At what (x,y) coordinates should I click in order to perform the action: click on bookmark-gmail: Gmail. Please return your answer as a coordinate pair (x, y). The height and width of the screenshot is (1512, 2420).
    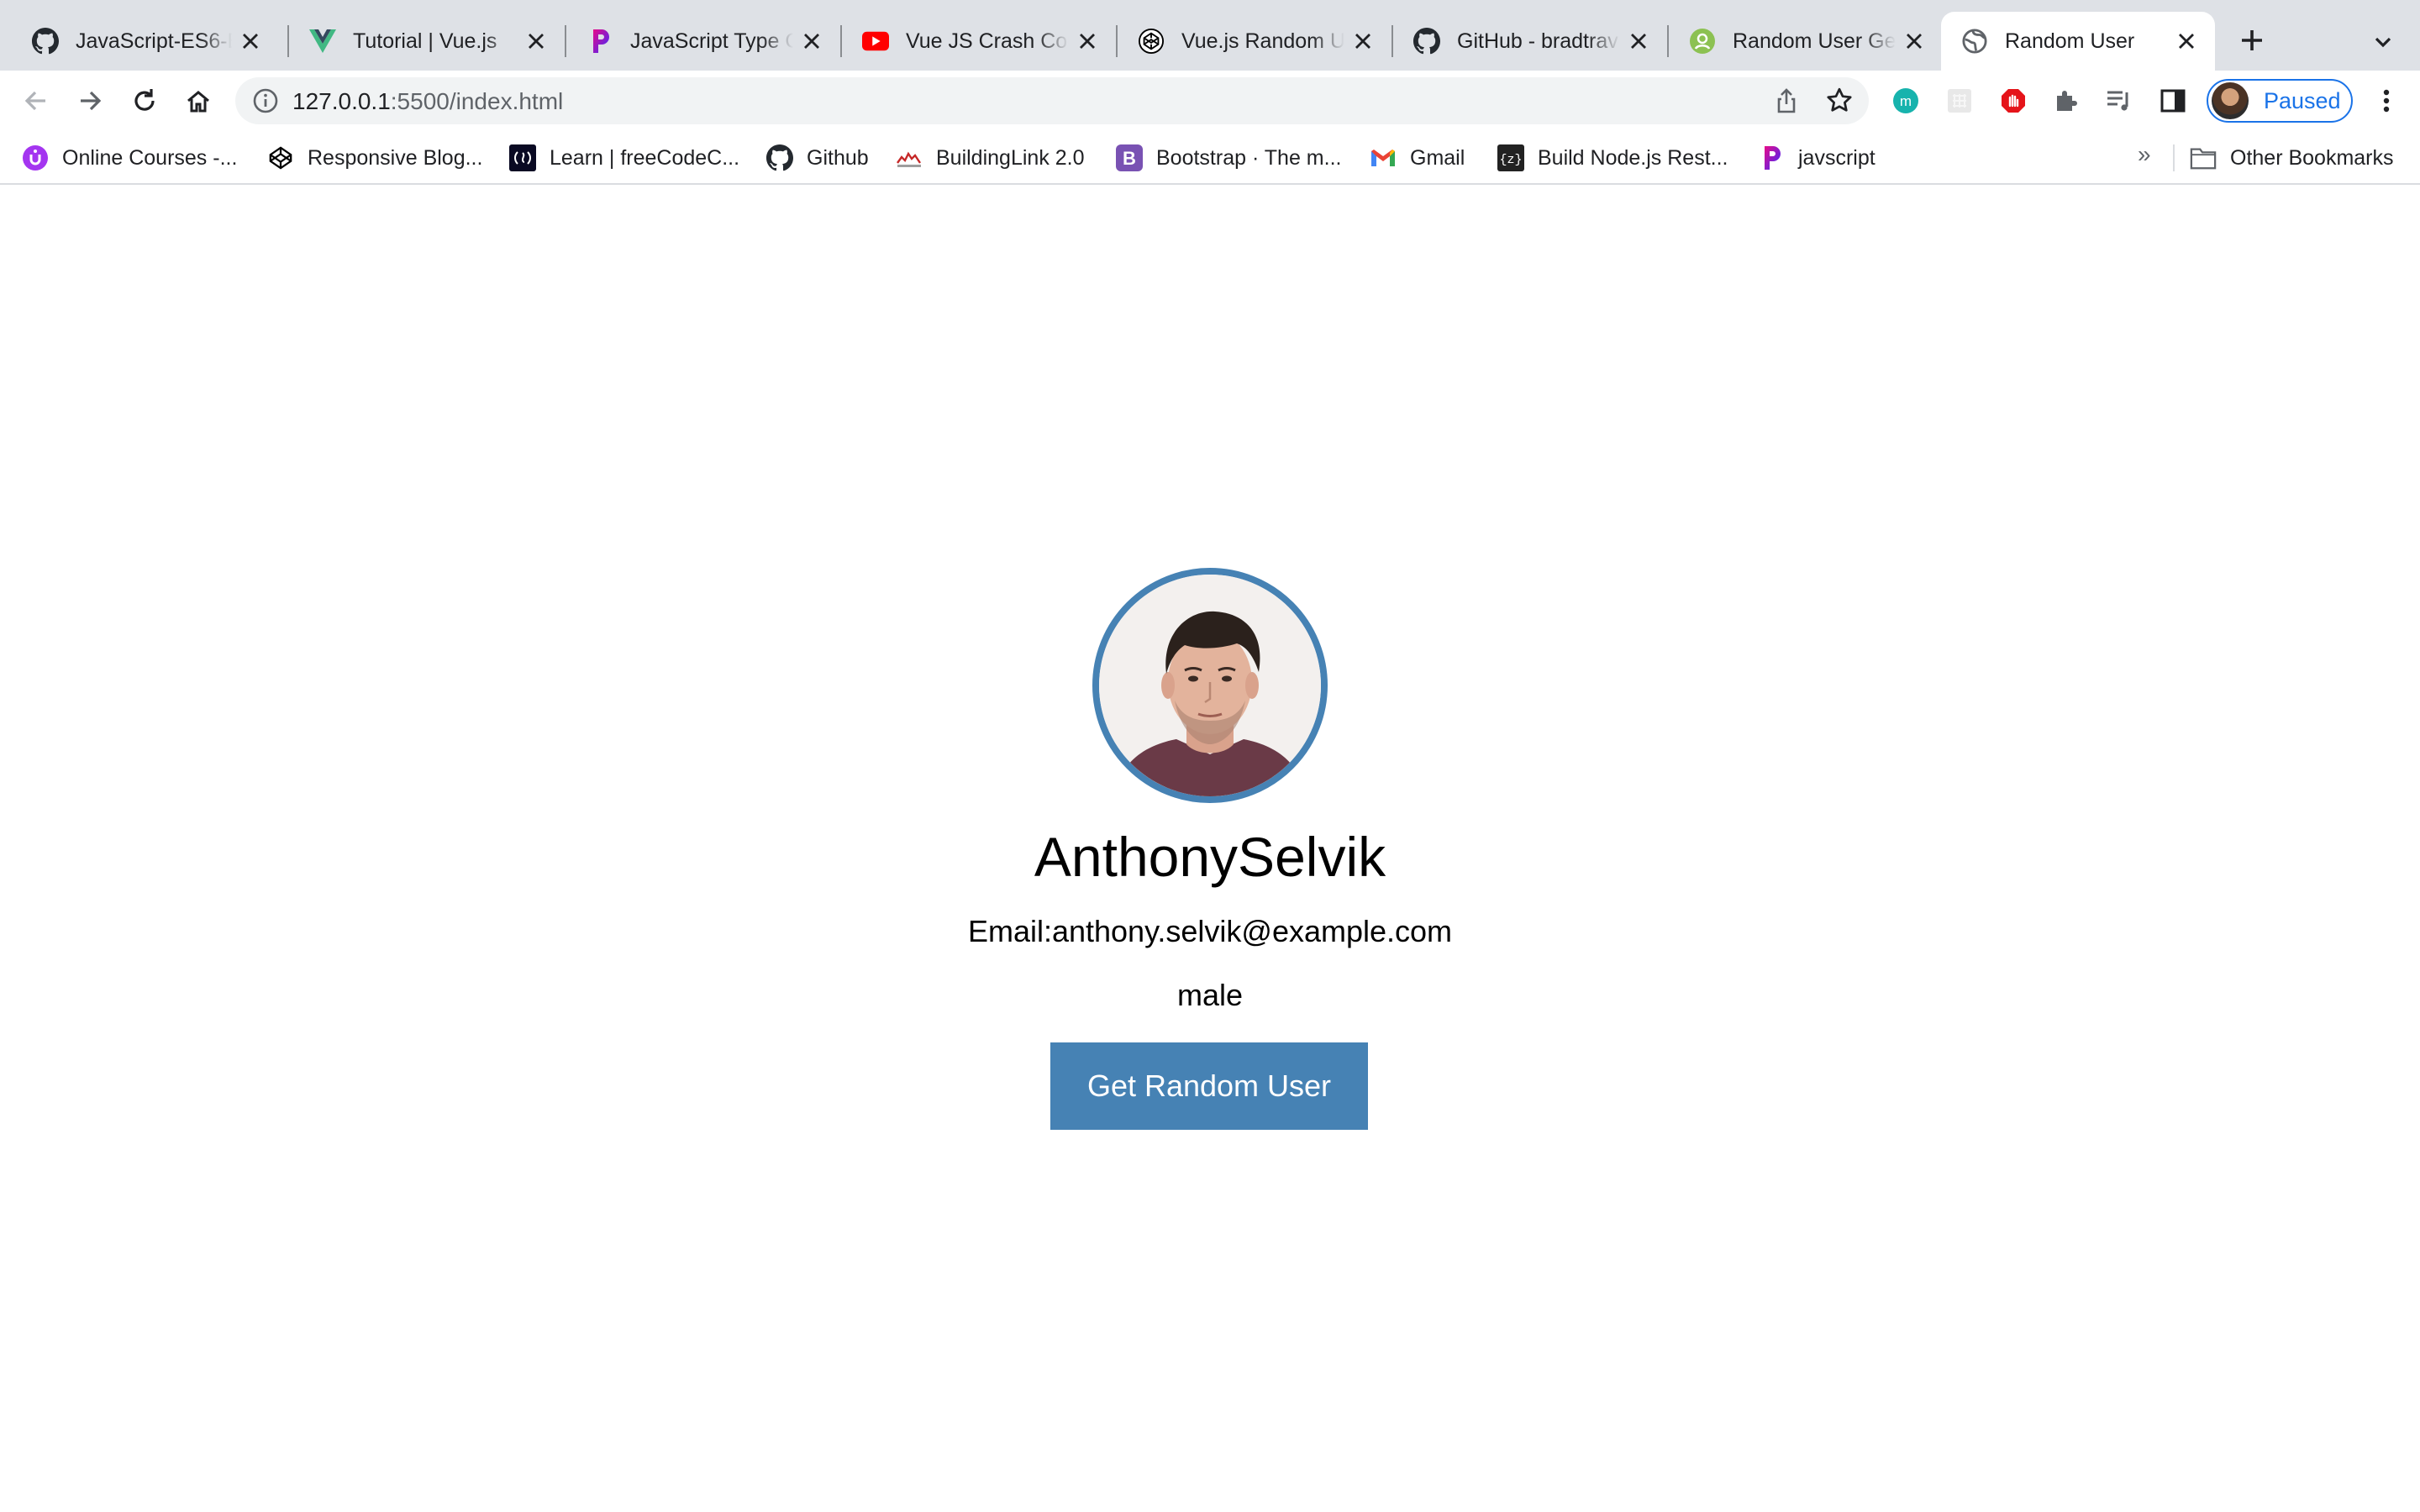
    Looking at the image, I should click on (1417, 158).